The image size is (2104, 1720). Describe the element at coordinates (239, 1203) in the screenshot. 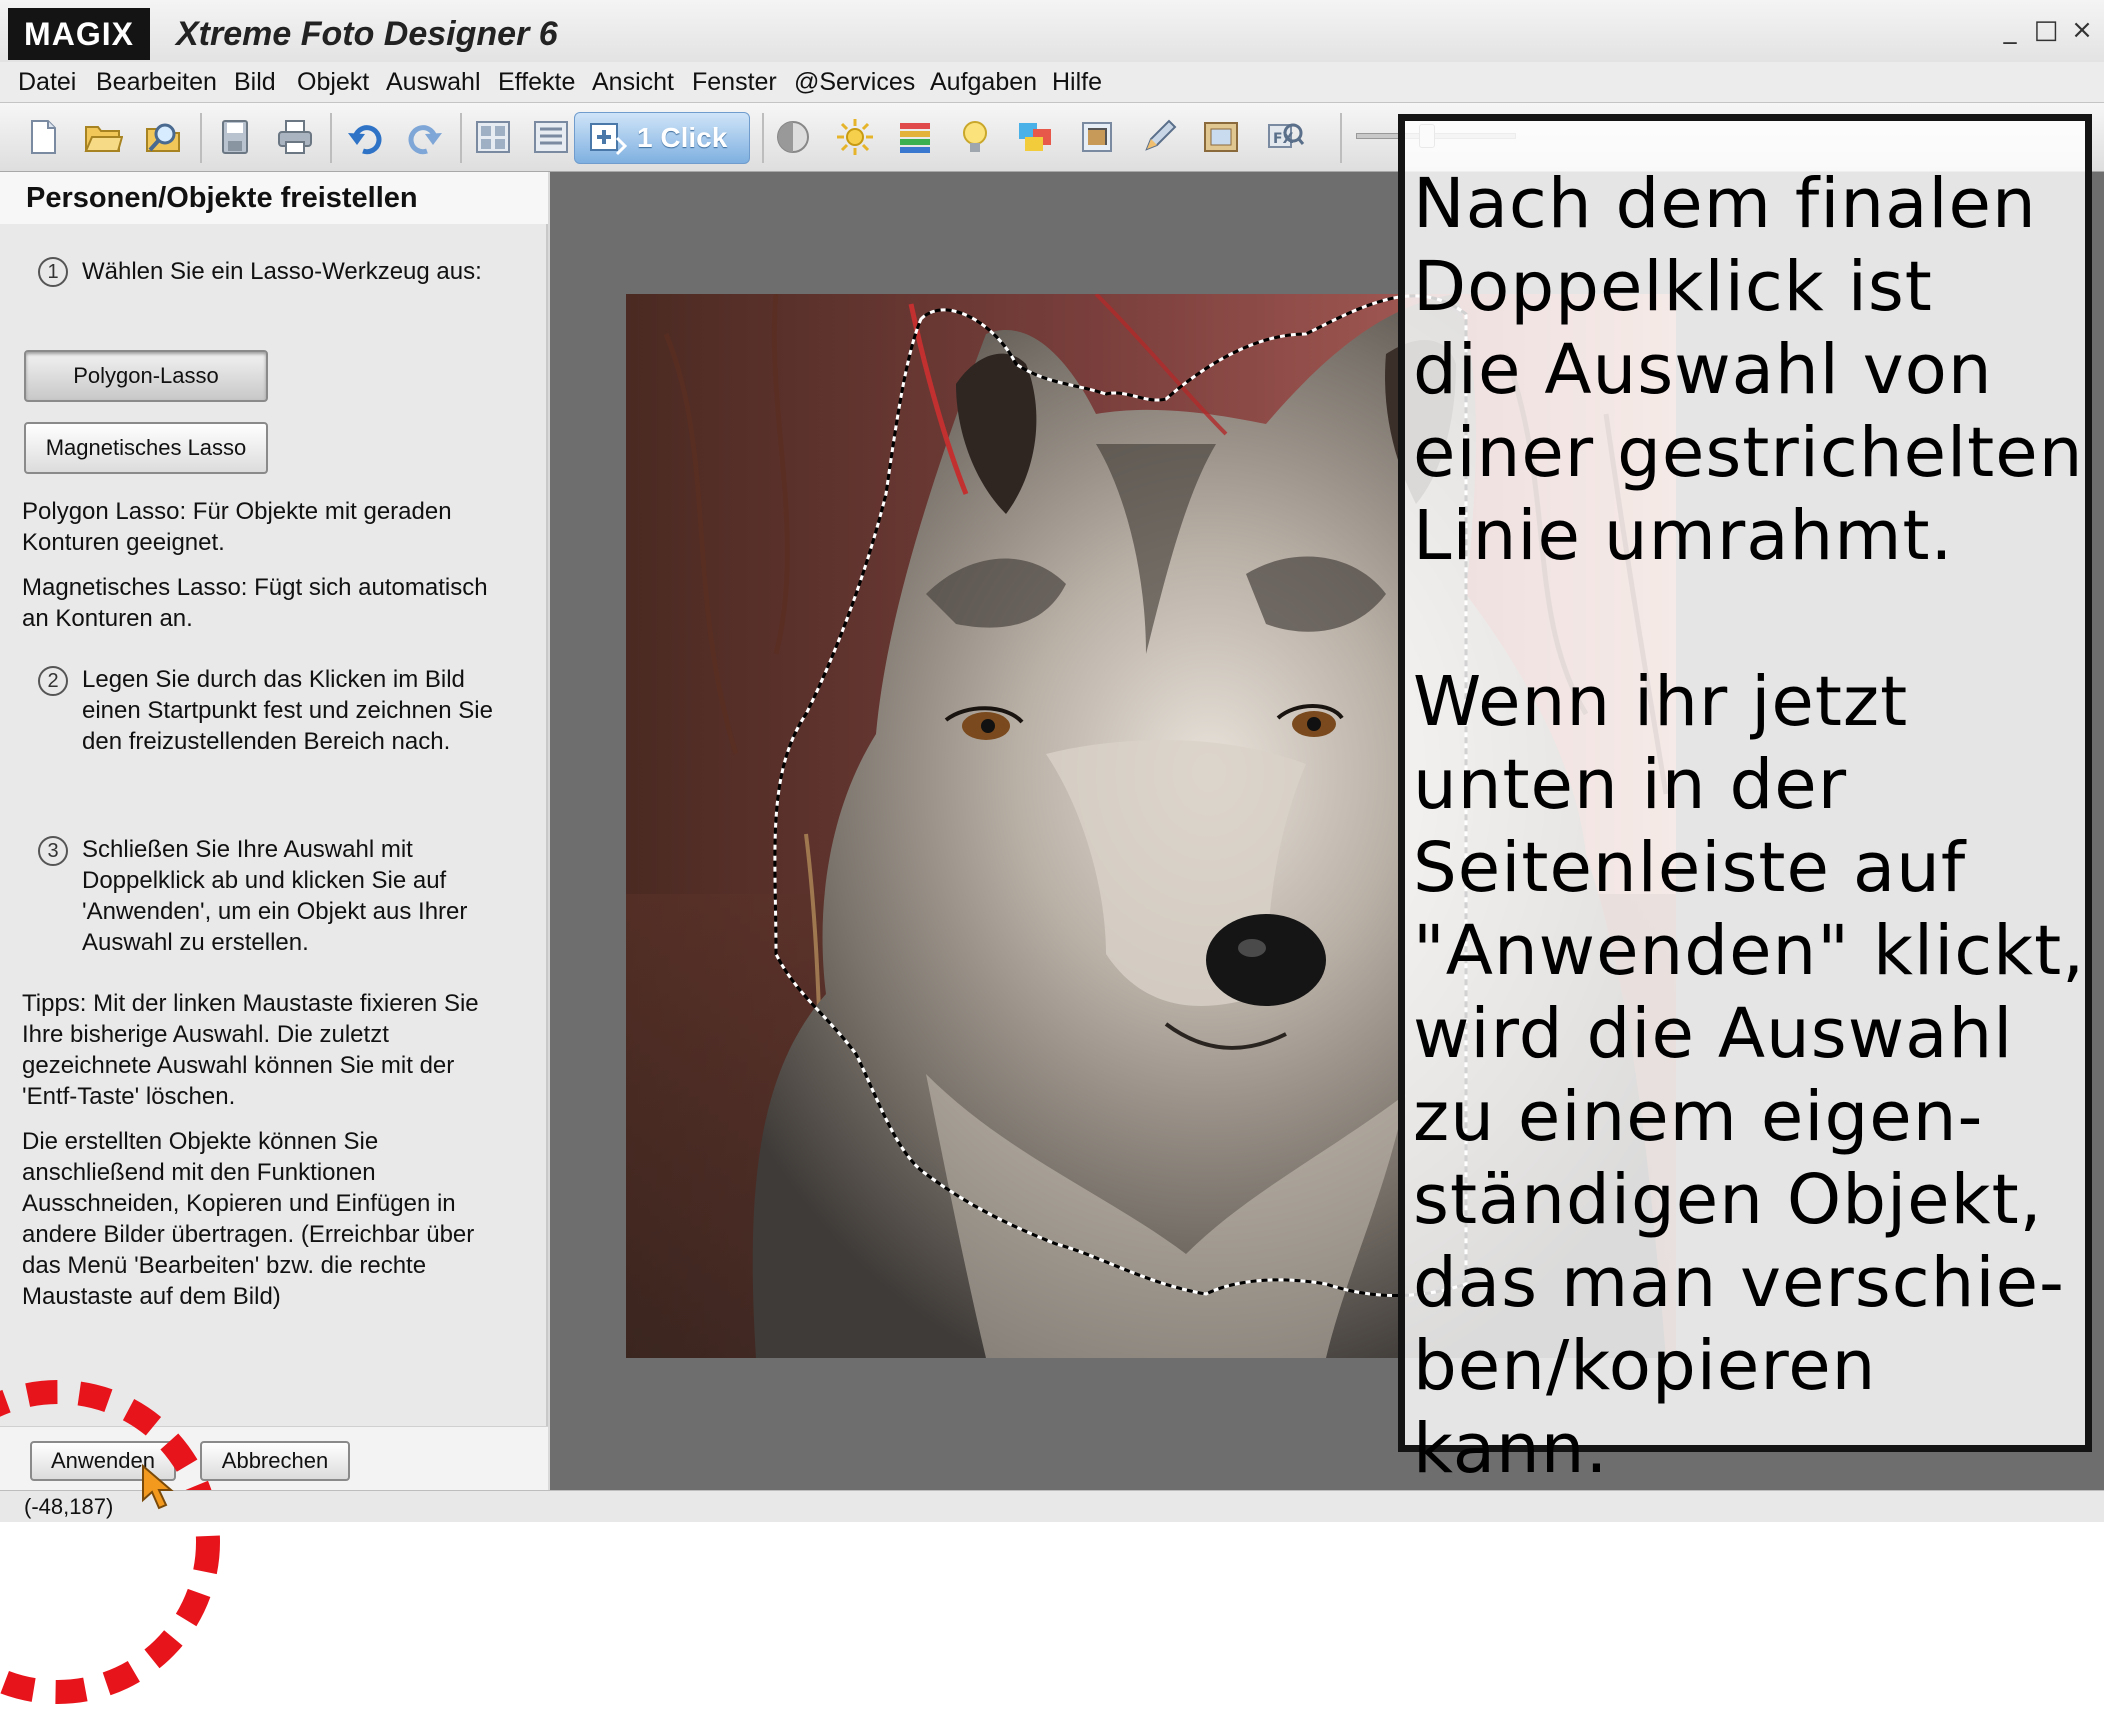

I see `objects-line-3: Ausschneiden, Kopieren und Einfügen in` at that location.